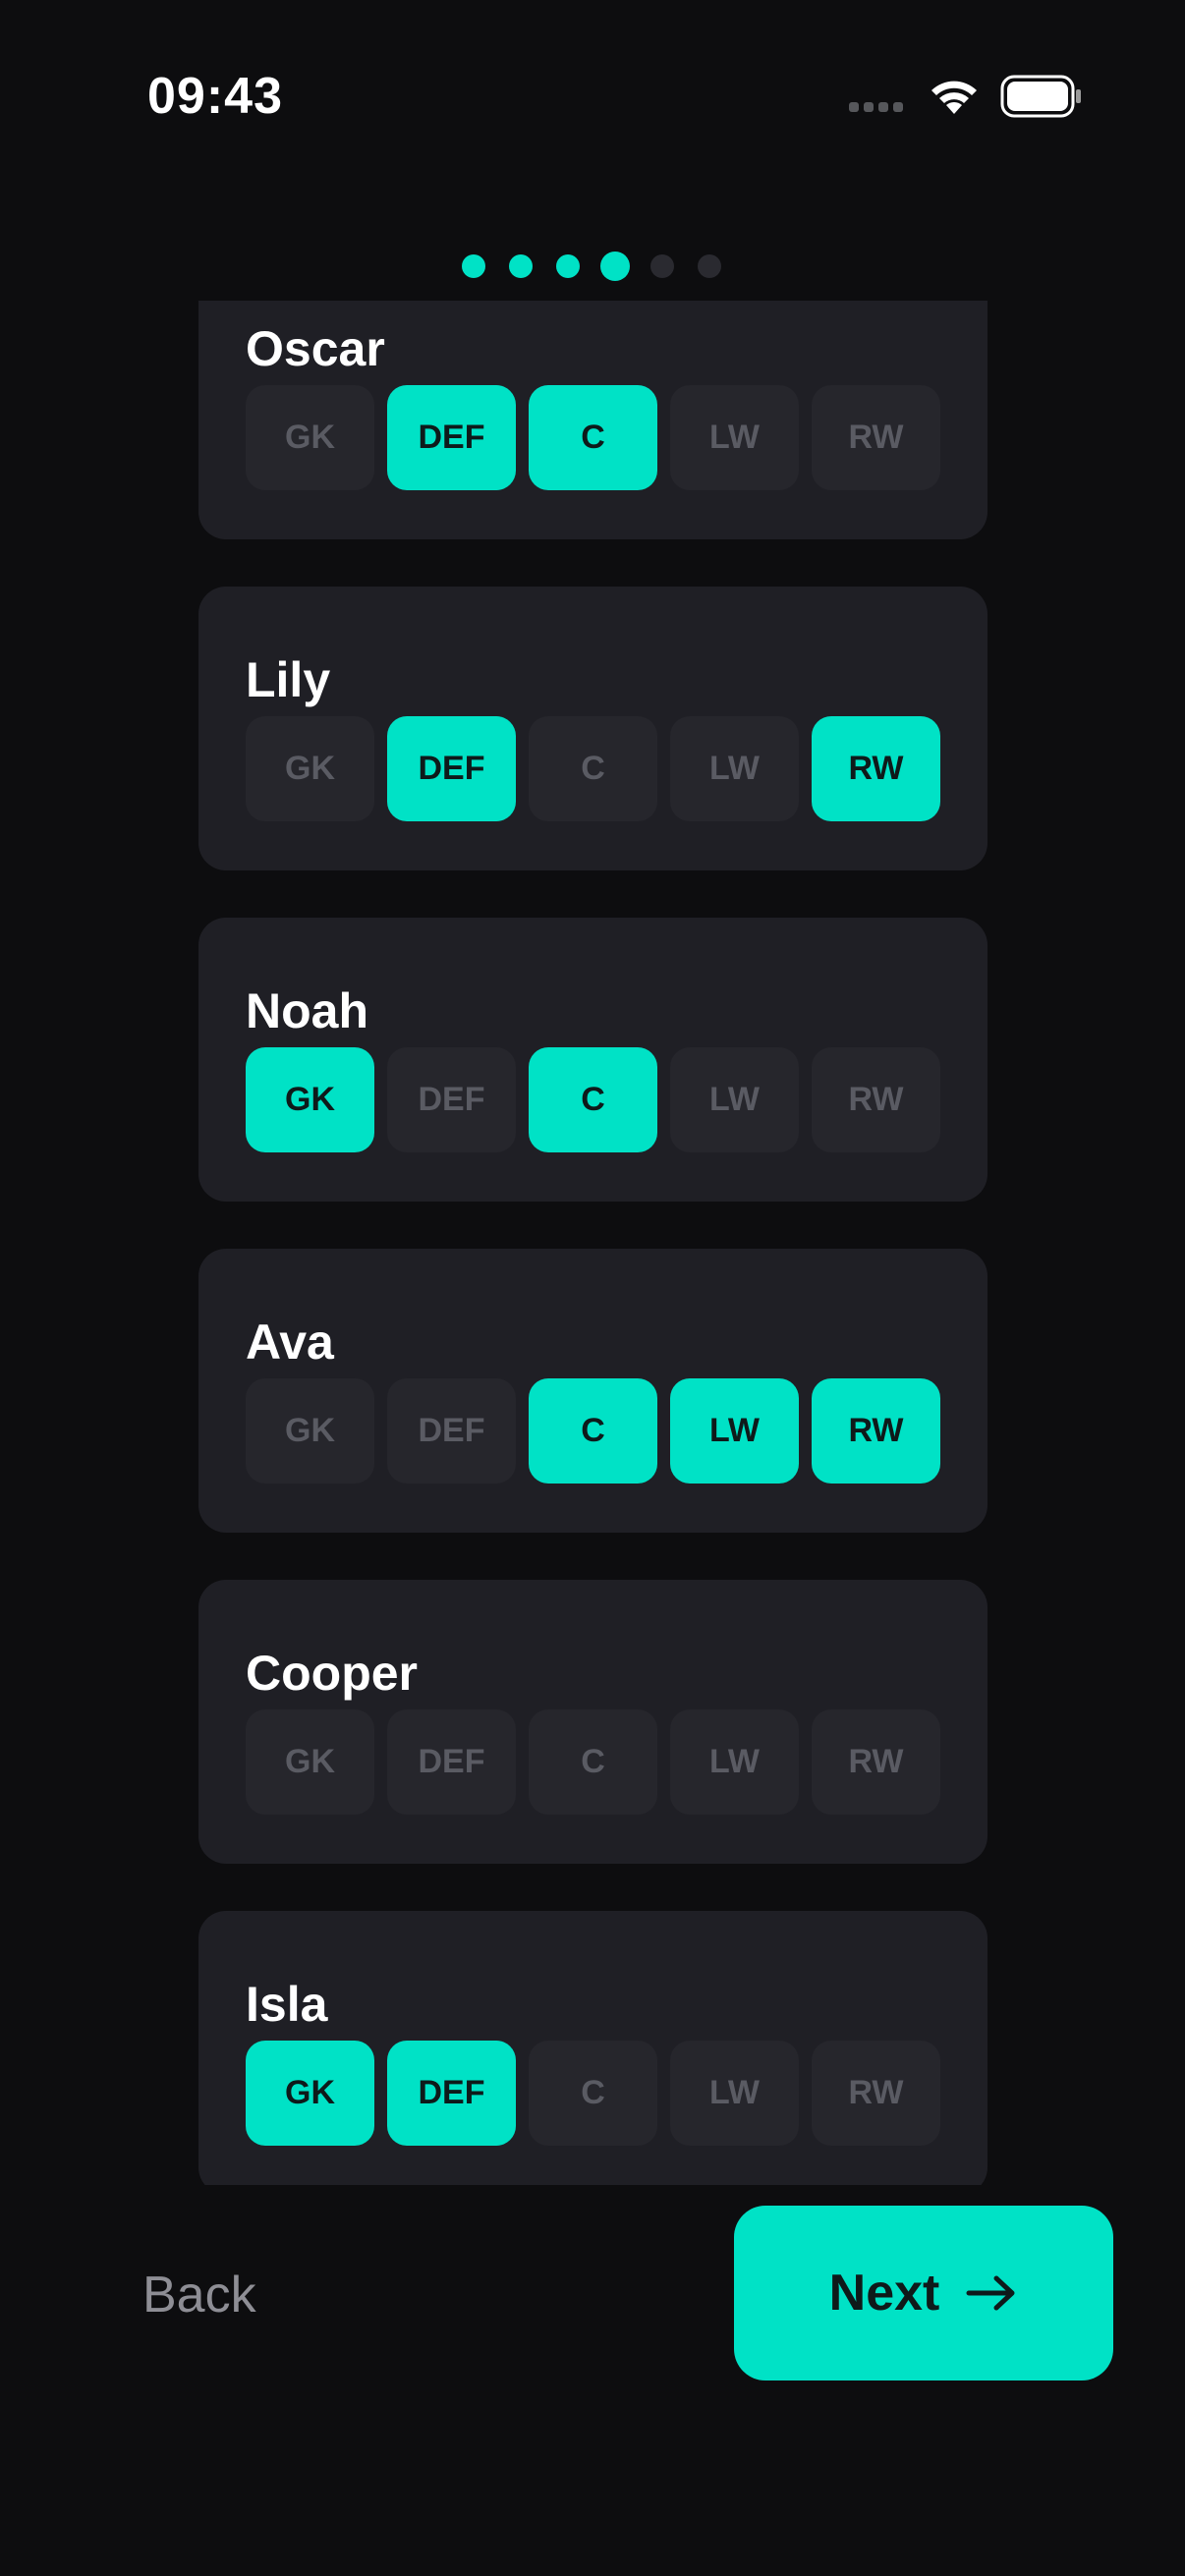  Describe the element at coordinates (1041, 96) in the screenshot. I see `battery-icon` at that location.